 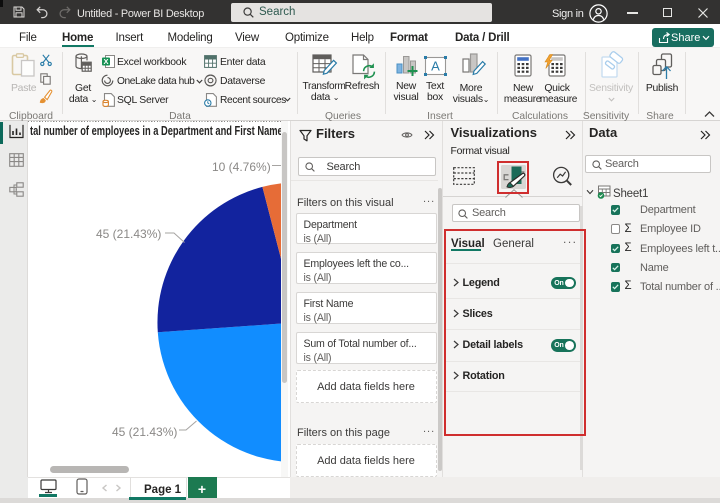 What do you see at coordinates (105, 61) in the screenshot?
I see `svg-text: X` at bounding box center [105, 61].